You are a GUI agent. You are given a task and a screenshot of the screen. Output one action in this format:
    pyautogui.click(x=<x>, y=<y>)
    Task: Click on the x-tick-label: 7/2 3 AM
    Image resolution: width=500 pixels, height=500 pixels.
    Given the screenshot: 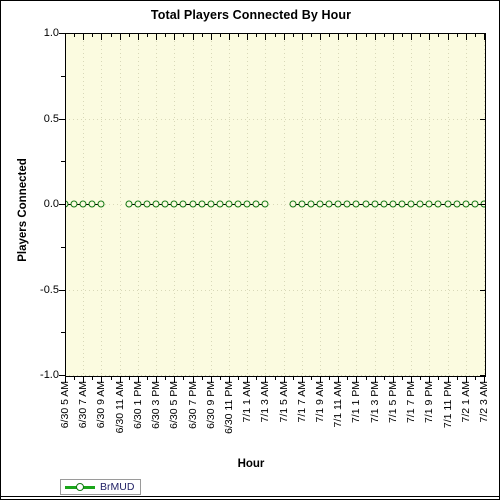 What is the action you would take?
    pyautogui.click(x=484, y=402)
    